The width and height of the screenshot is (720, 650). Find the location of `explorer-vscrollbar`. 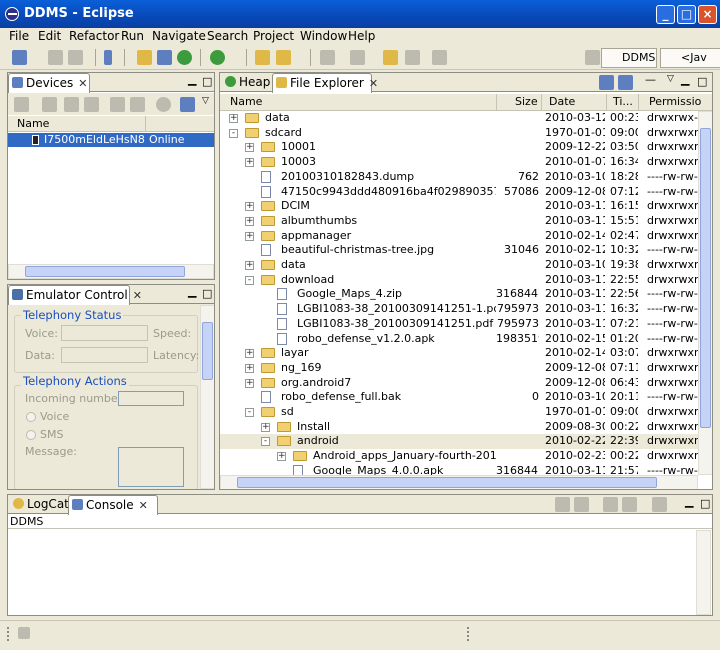

explorer-vscrollbar is located at coordinates (705, 293).